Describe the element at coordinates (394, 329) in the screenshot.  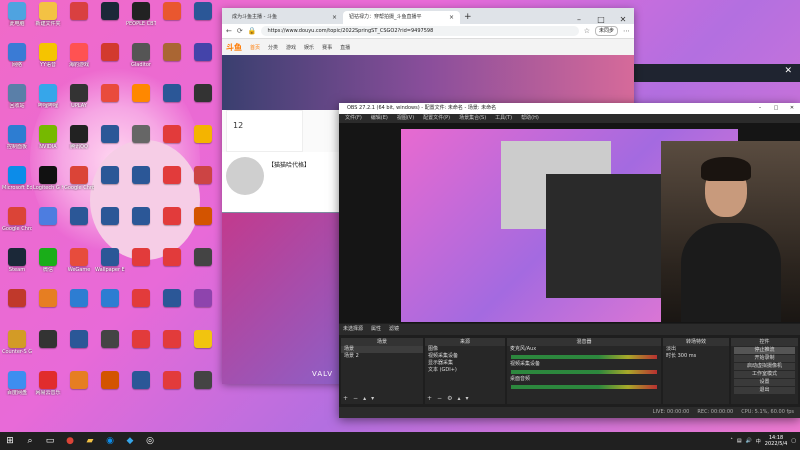
I see `filters-button: 滤镜` at that location.